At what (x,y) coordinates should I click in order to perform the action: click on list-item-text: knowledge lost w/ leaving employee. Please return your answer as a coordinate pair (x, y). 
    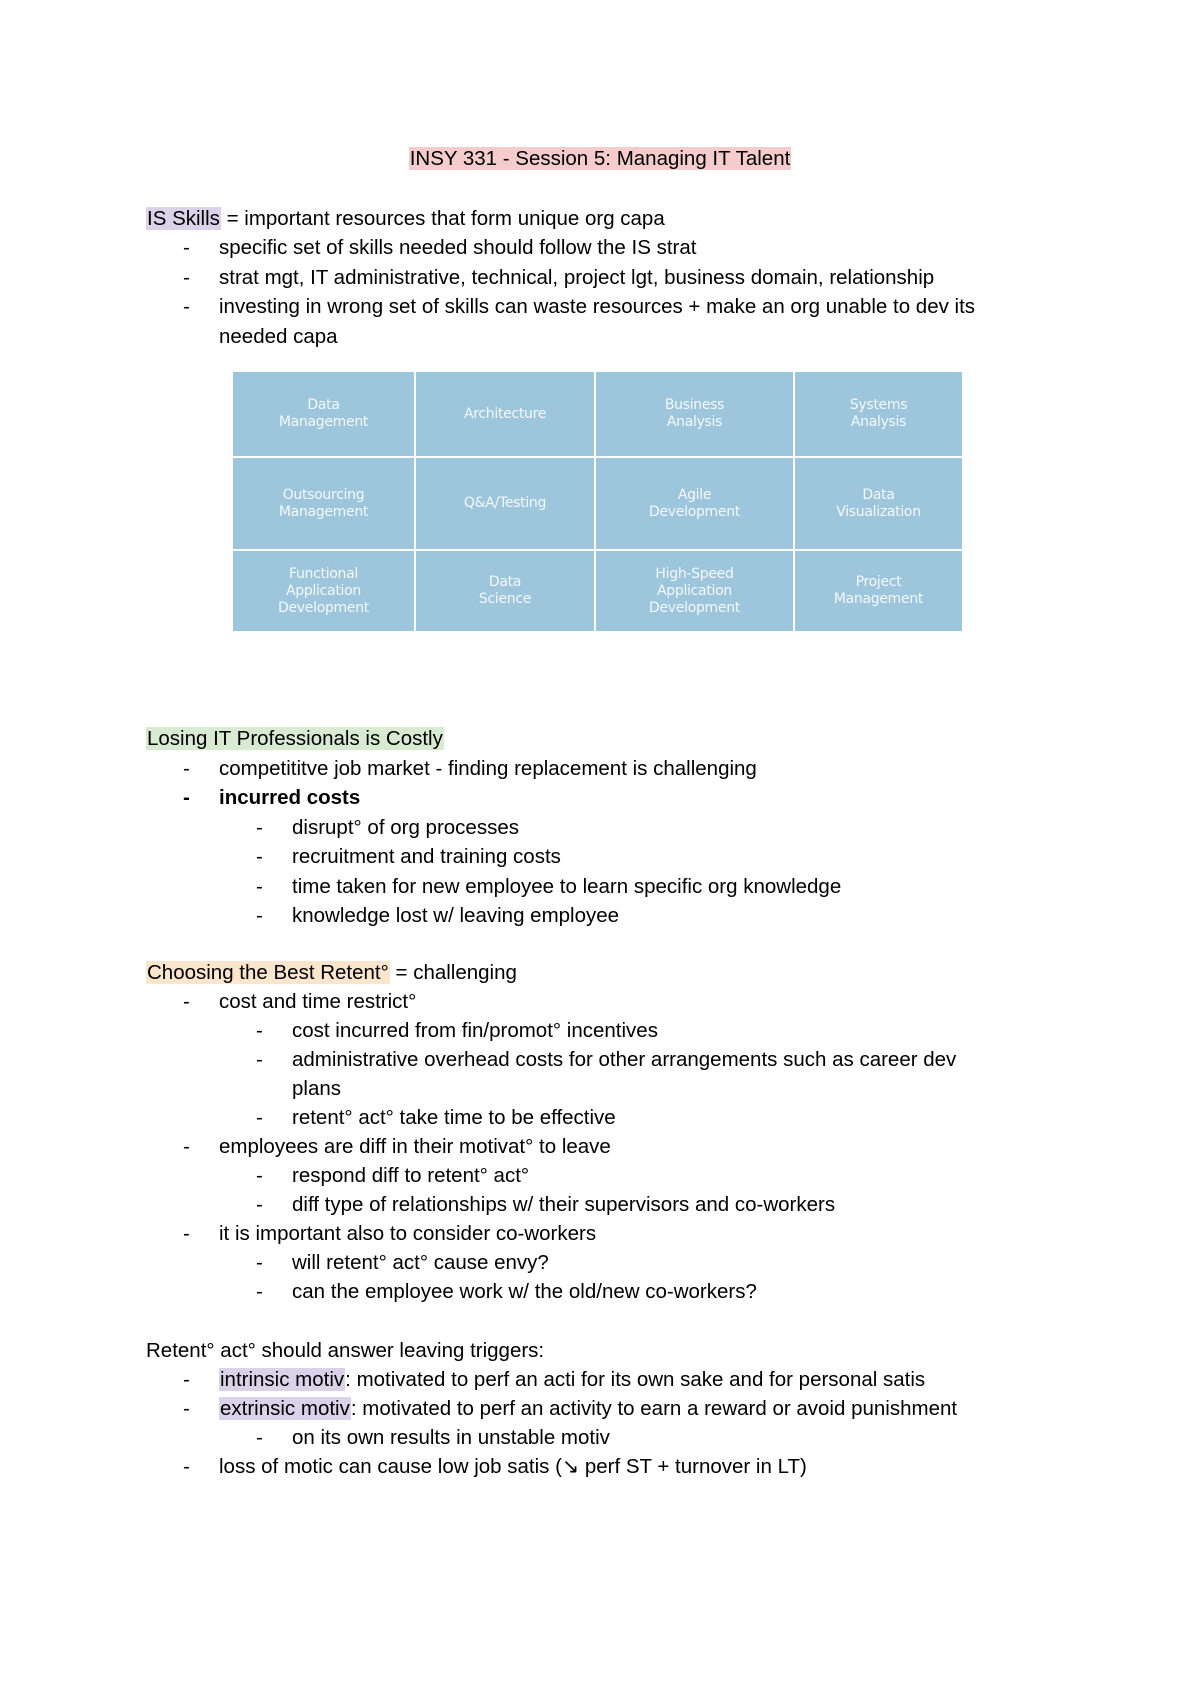
    Looking at the image, I should click on (456, 915).